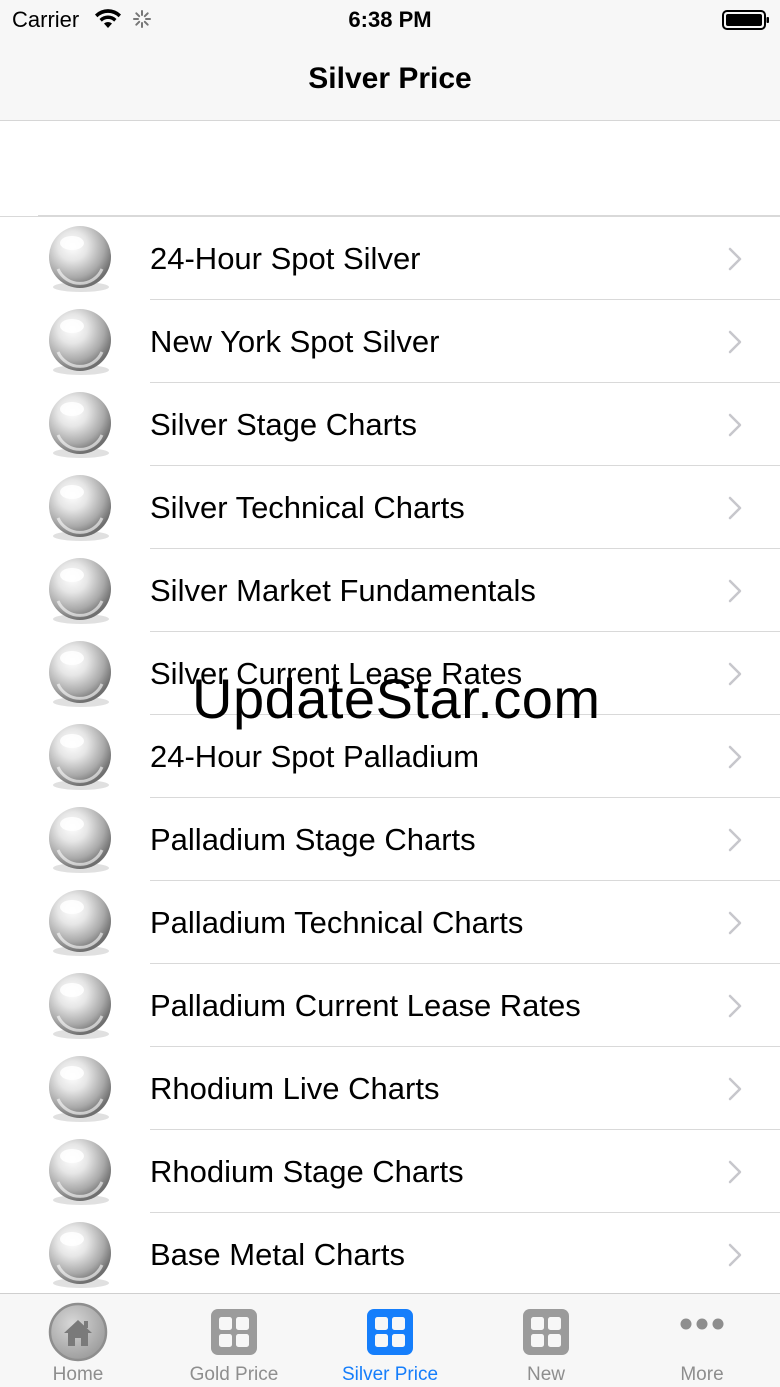 Image resolution: width=780 pixels, height=1387 pixels. I want to click on battery-icon, so click(745, 20).